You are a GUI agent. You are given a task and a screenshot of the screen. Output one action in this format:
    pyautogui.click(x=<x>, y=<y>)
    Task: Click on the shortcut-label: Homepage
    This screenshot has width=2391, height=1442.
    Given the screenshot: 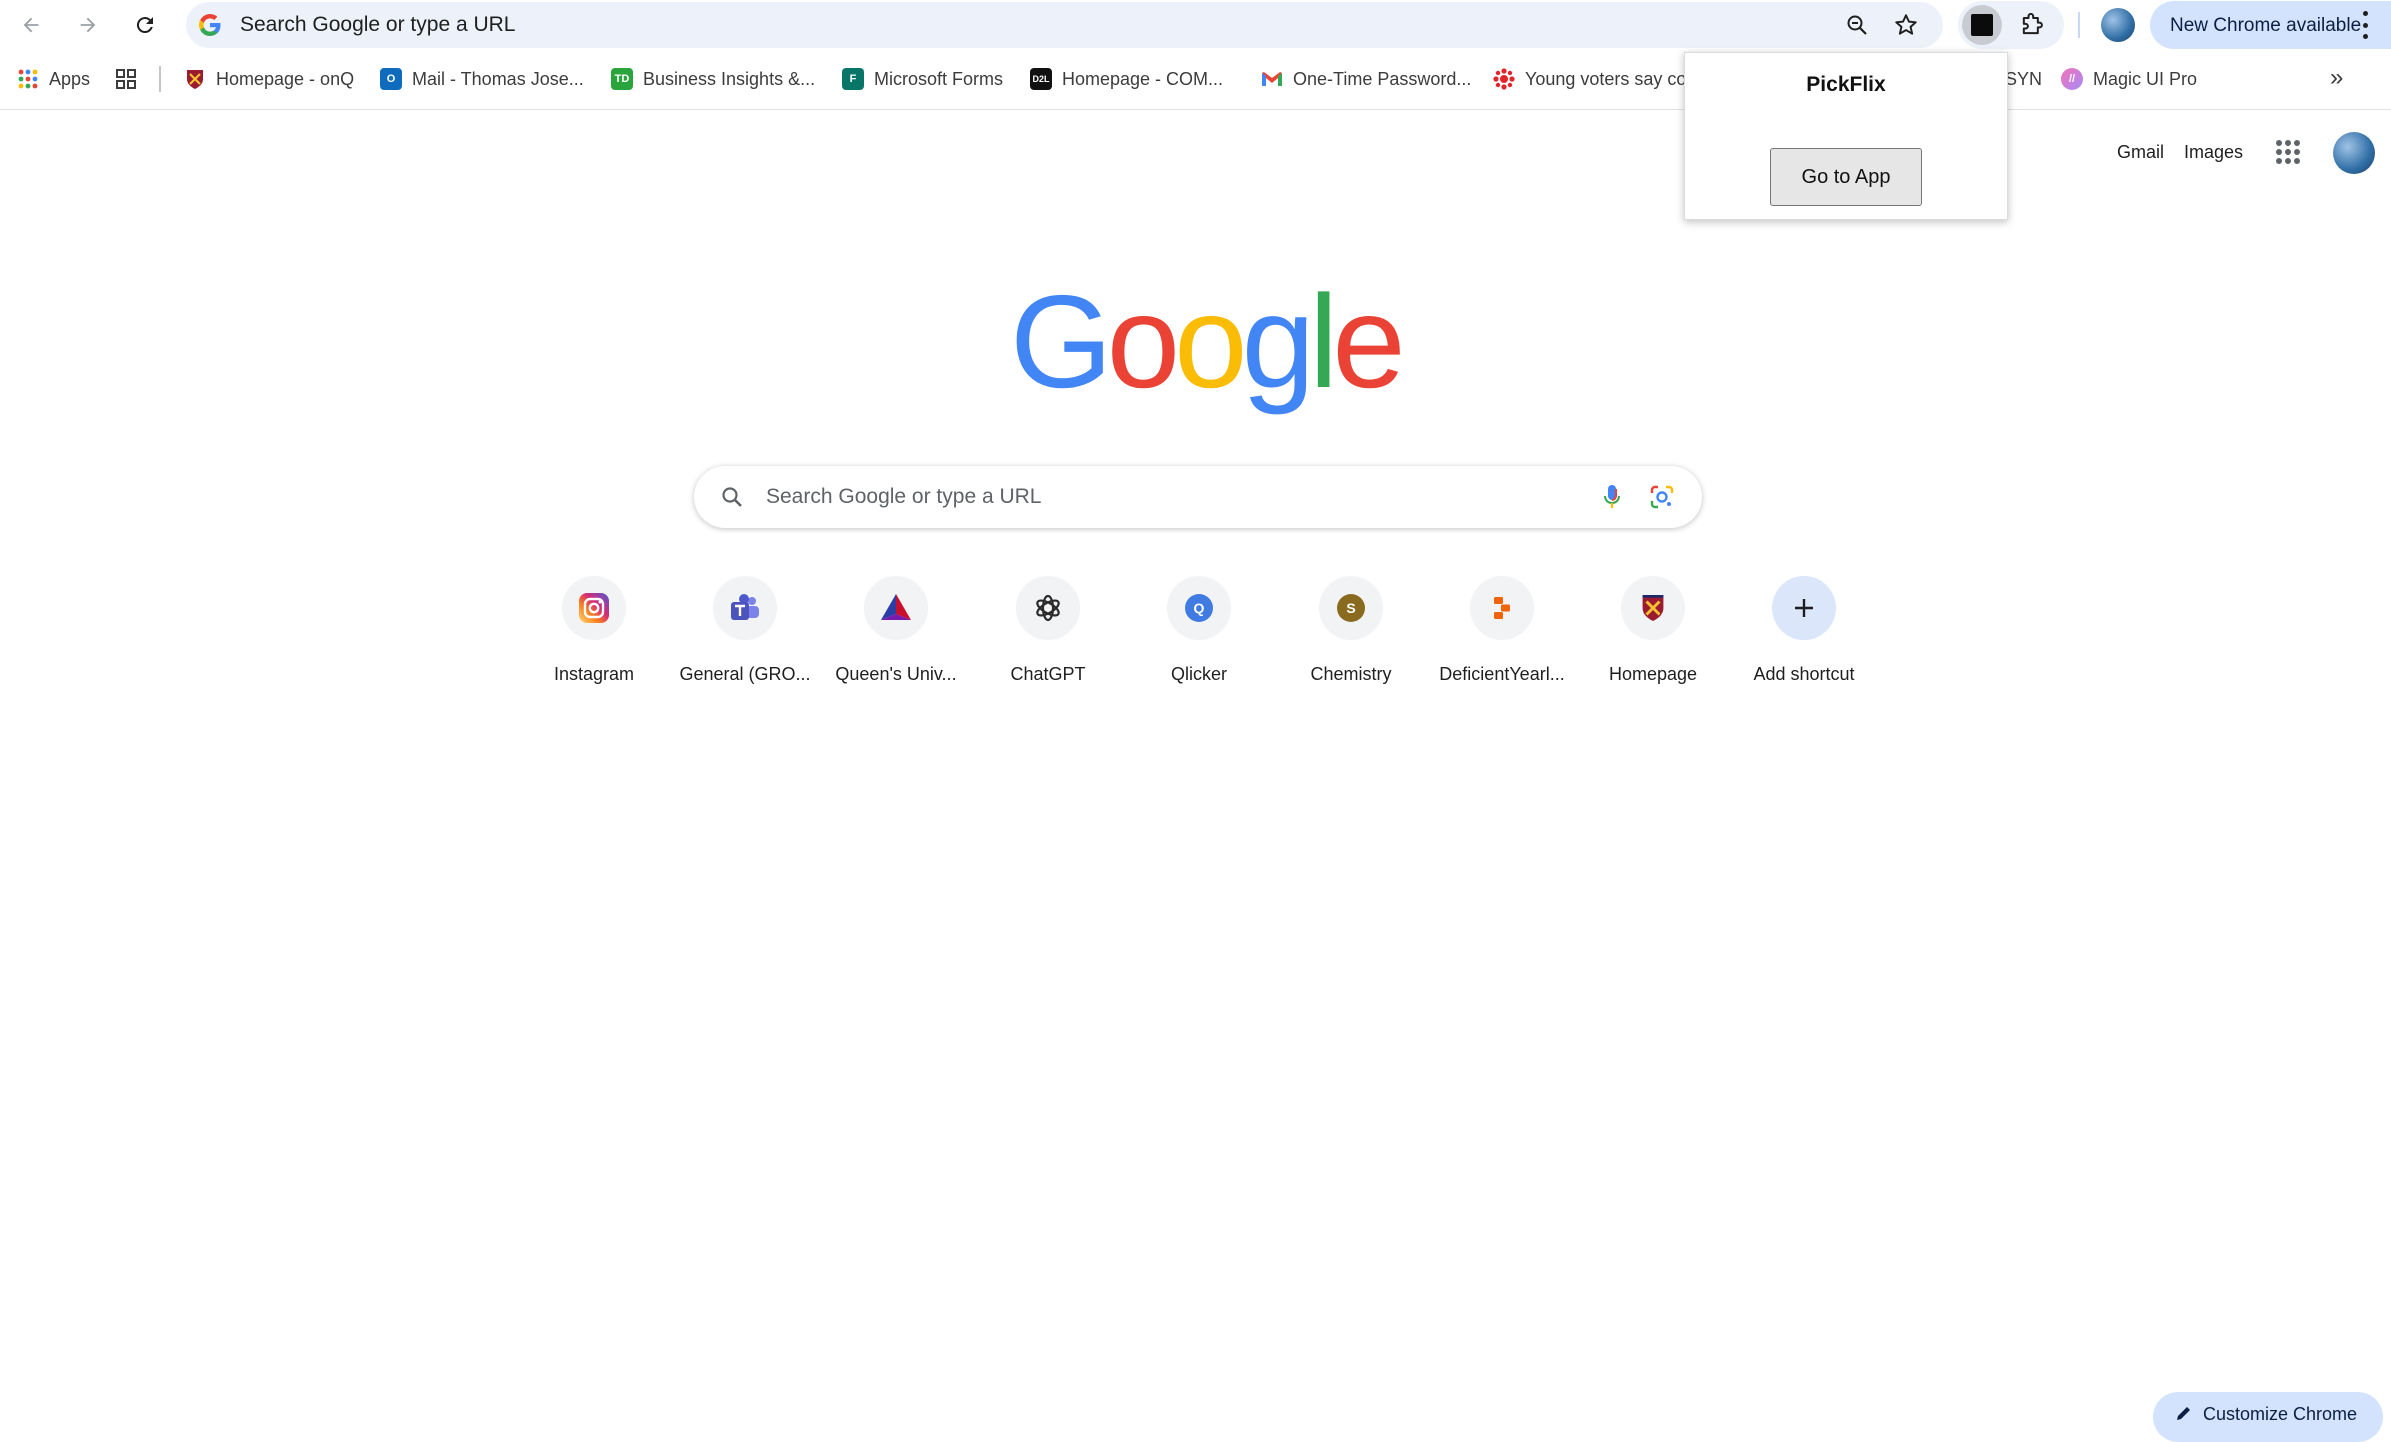 What is the action you would take?
    pyautogui.click(x=1653, y=674)
    